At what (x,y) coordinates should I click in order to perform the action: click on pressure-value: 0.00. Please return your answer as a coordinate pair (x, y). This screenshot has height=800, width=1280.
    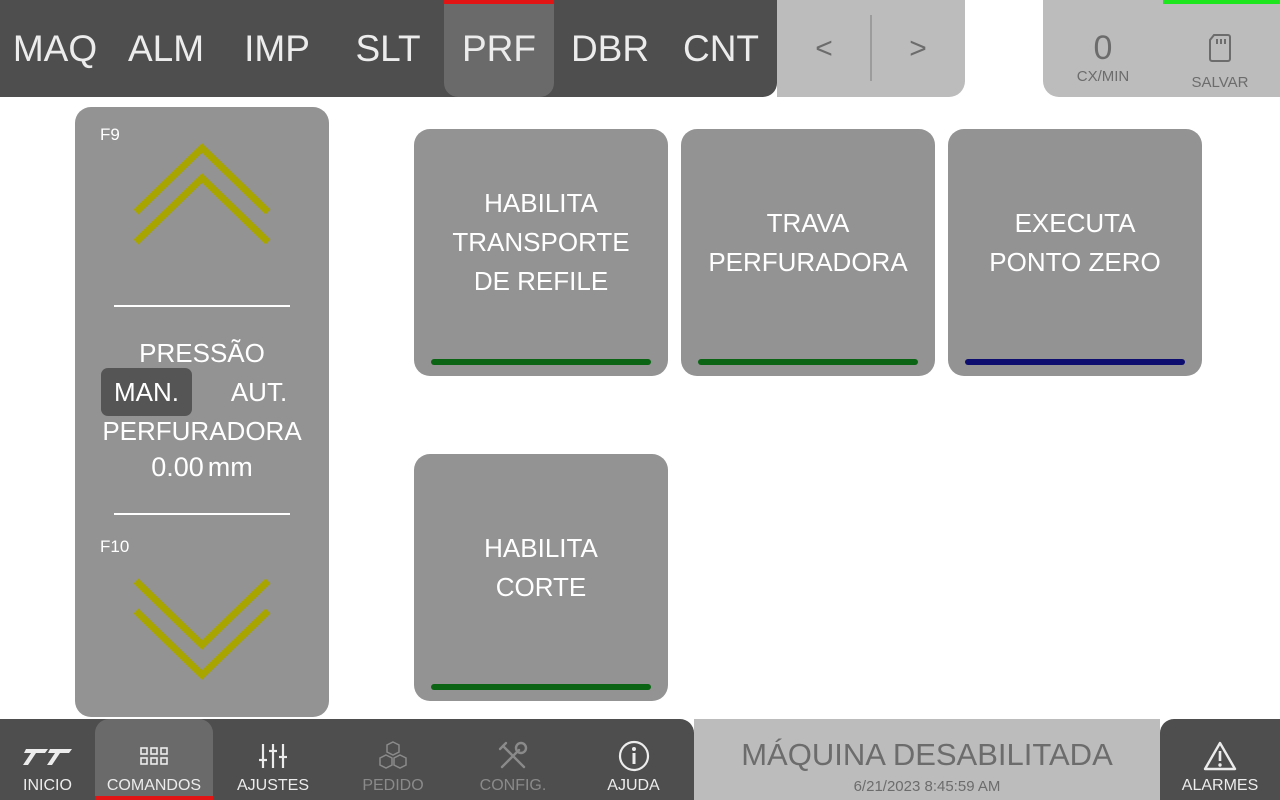
    Looking at the image, I should click on (177, 467).